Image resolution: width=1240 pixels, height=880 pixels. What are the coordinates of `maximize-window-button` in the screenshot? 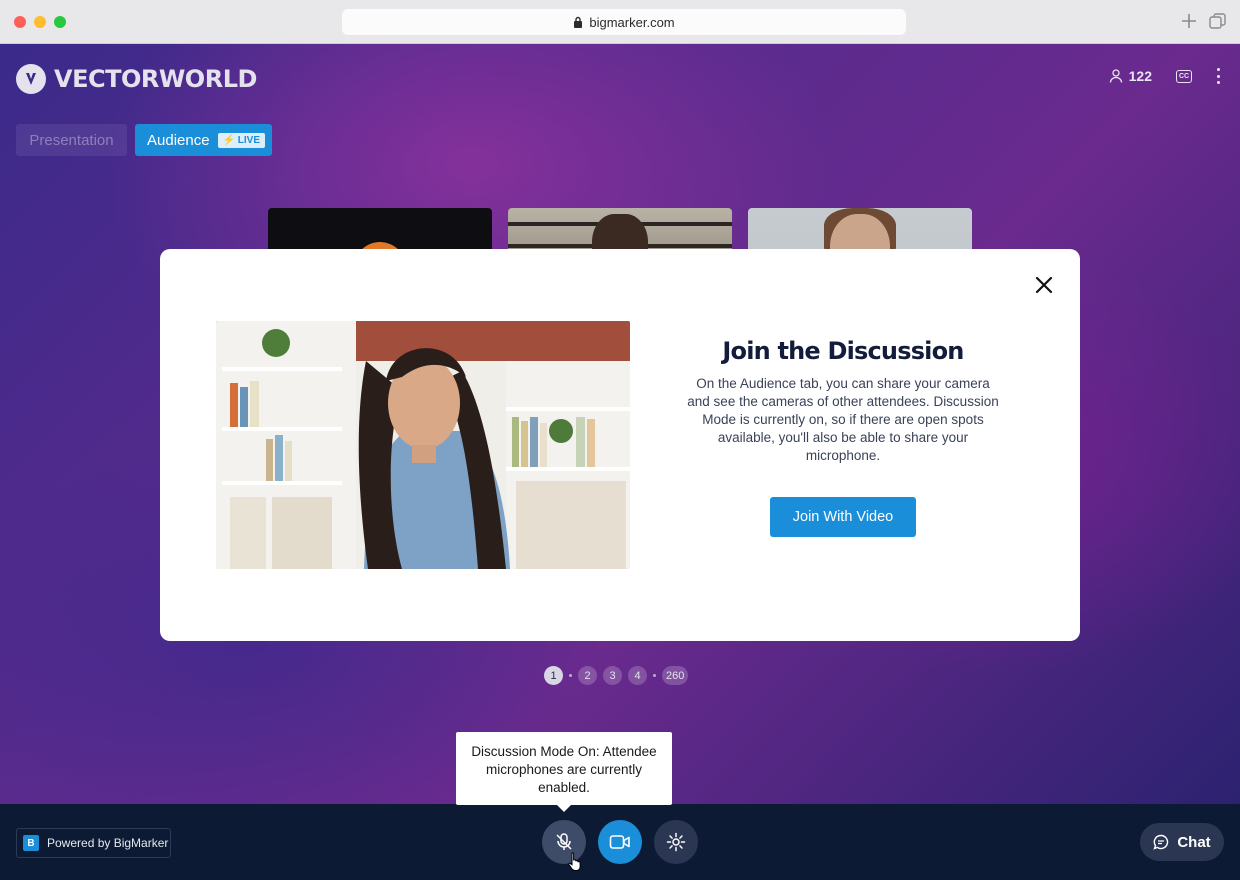 It's located at (60, 22).